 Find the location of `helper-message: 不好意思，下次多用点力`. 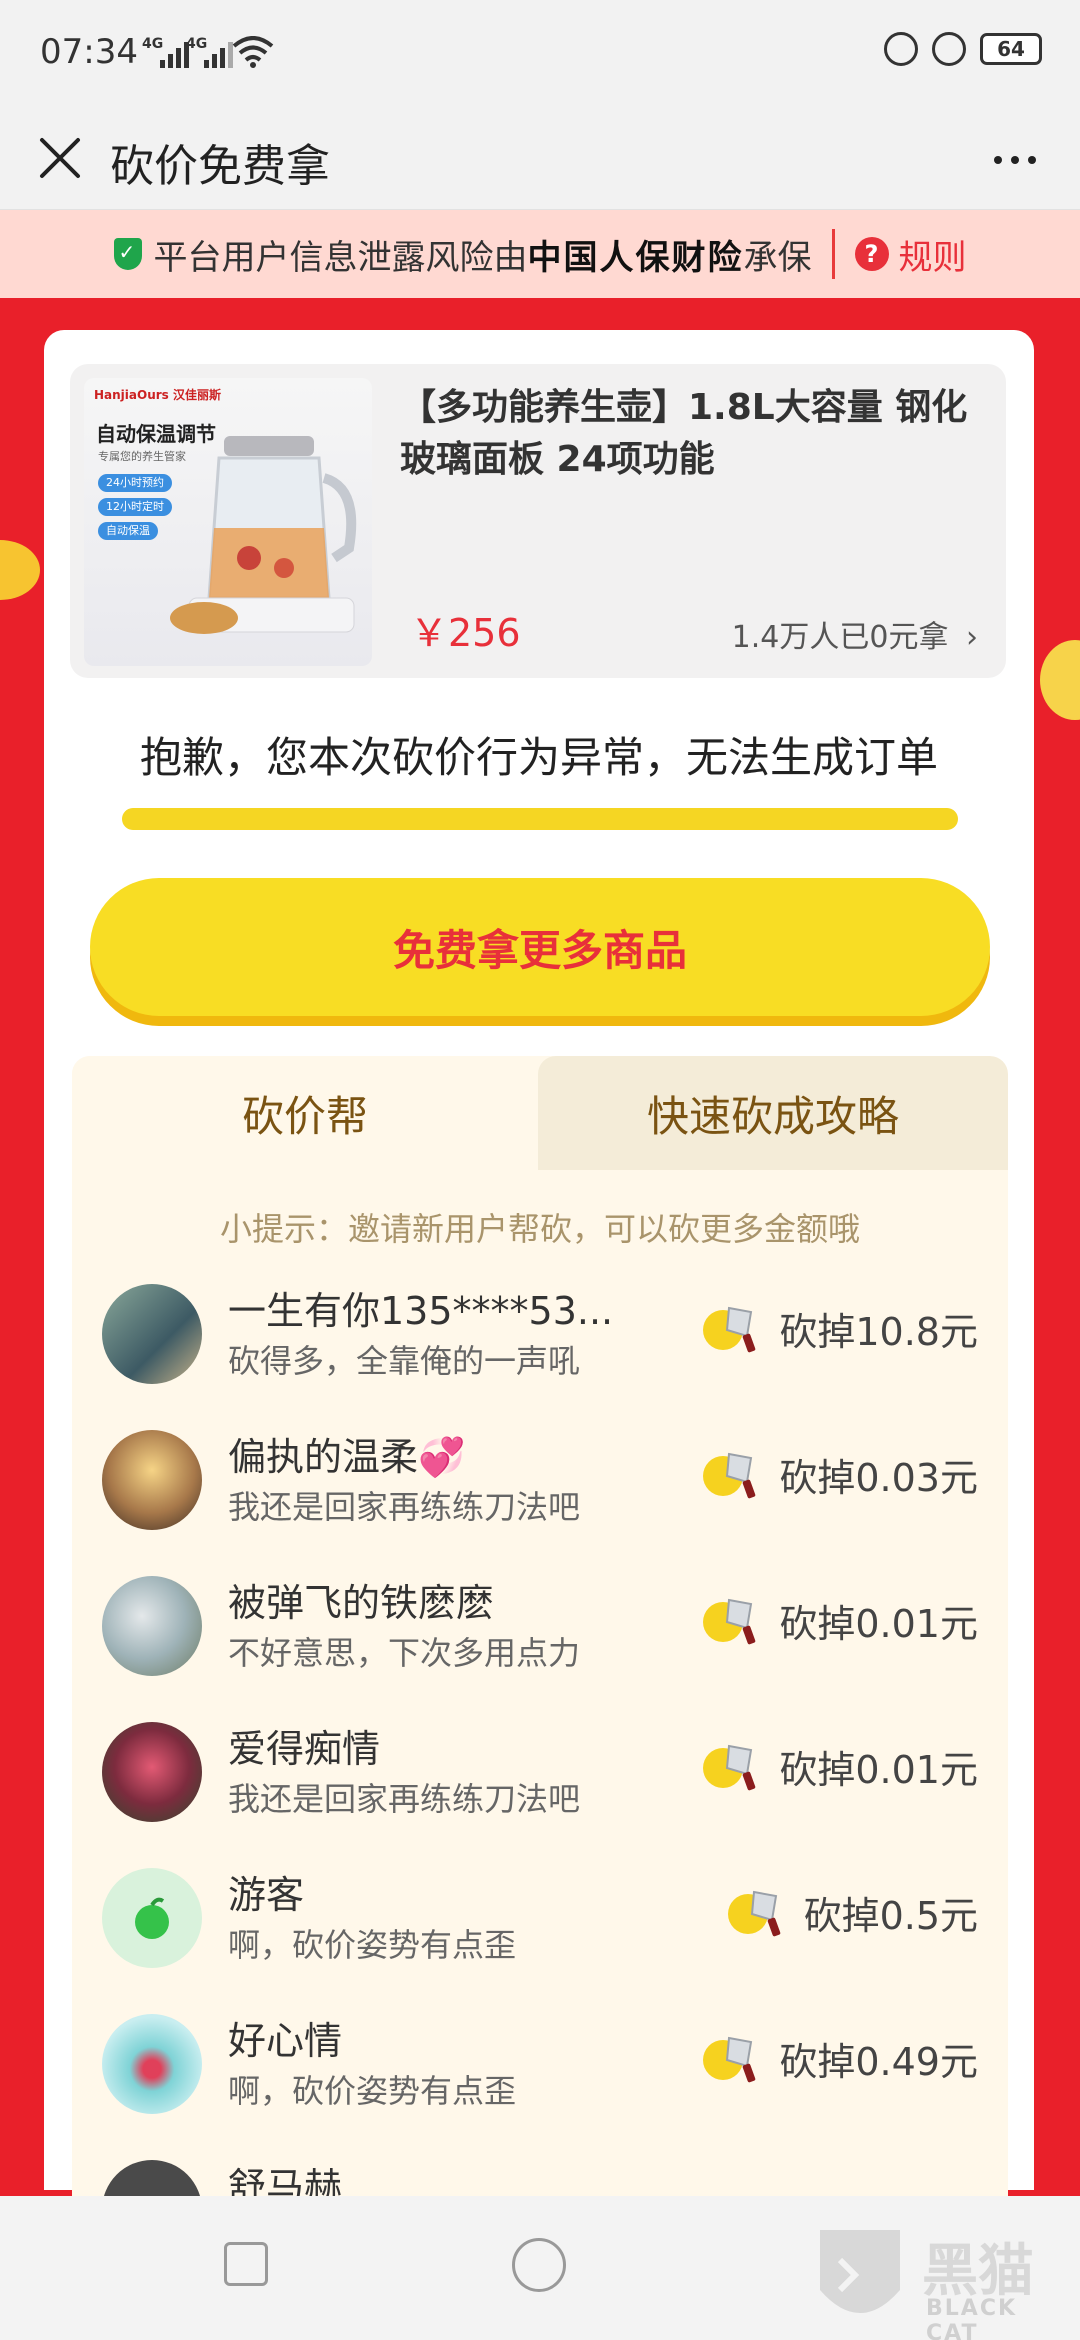

helper-message: 不好意思，下次多用点力 is located at coordinates (404, 1653).